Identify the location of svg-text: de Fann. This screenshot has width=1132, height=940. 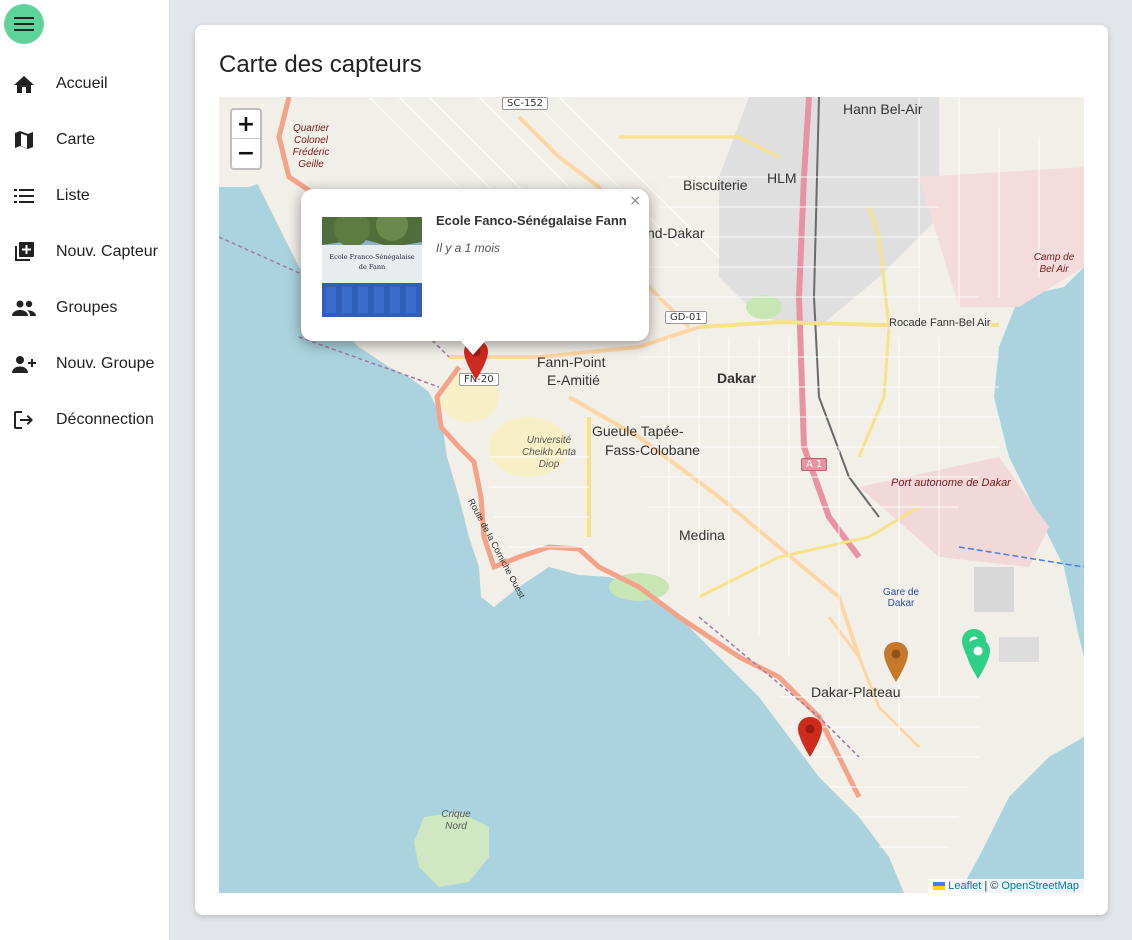
(372, 267).